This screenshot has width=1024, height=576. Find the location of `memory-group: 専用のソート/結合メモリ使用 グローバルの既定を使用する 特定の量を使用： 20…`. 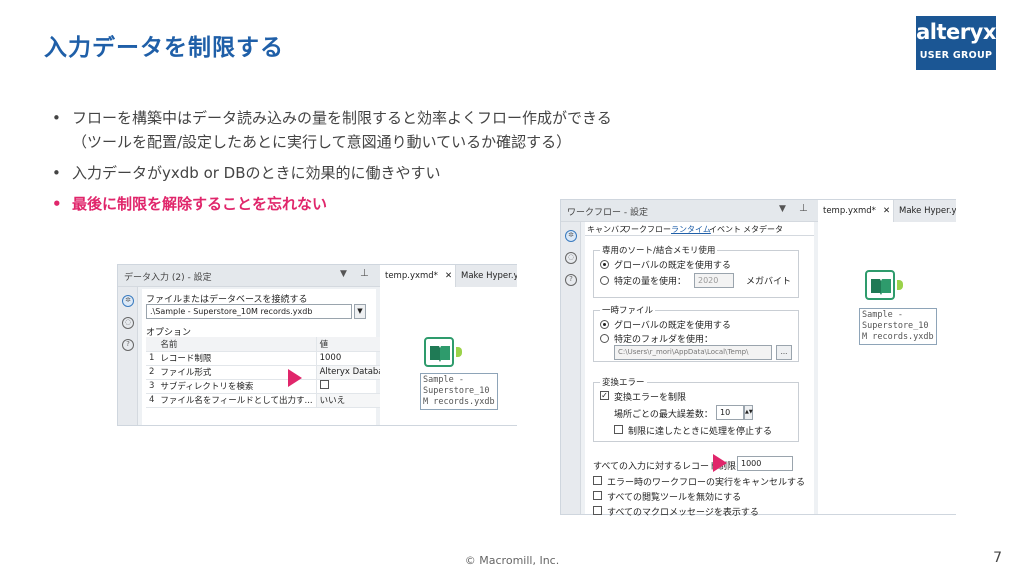

memory-group: 専用のソート/結合メモリ使用 グローバルの既定を使用する 特定の量を使用： 20… is located at coordinates (696, 271).